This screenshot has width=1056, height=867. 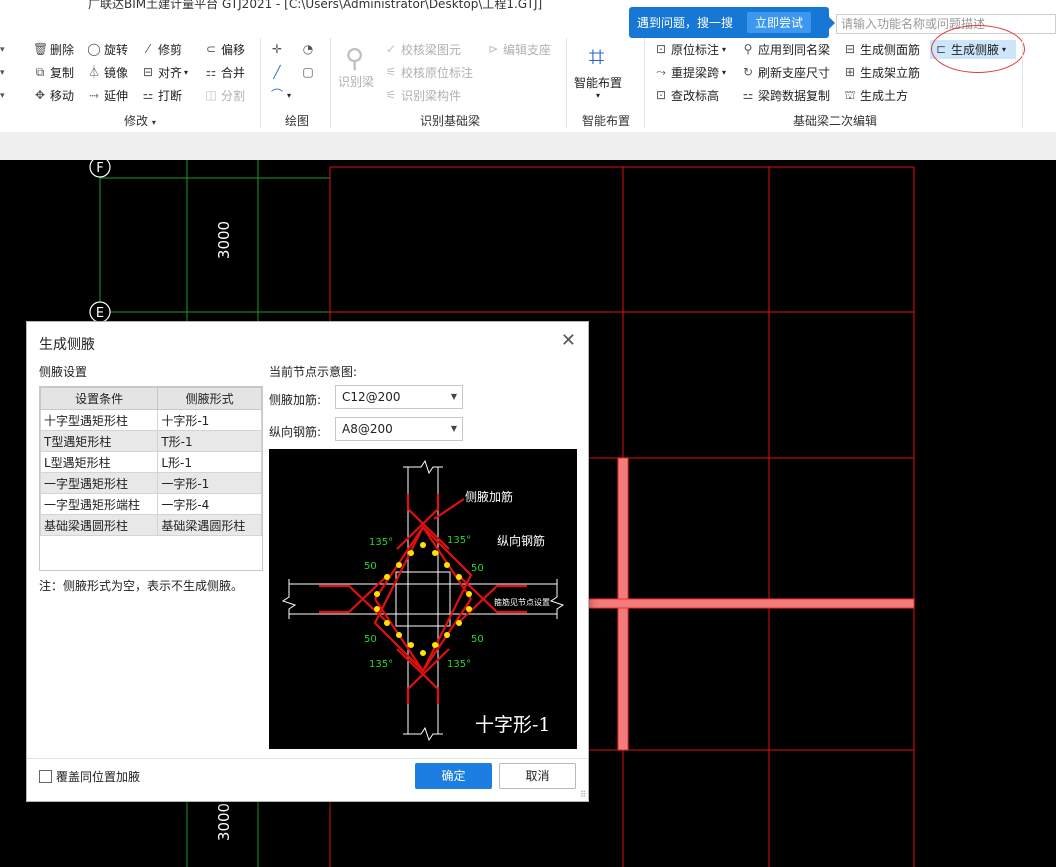 I want to click on delete-button: 🗑 删除, so click(x=53, y=49).